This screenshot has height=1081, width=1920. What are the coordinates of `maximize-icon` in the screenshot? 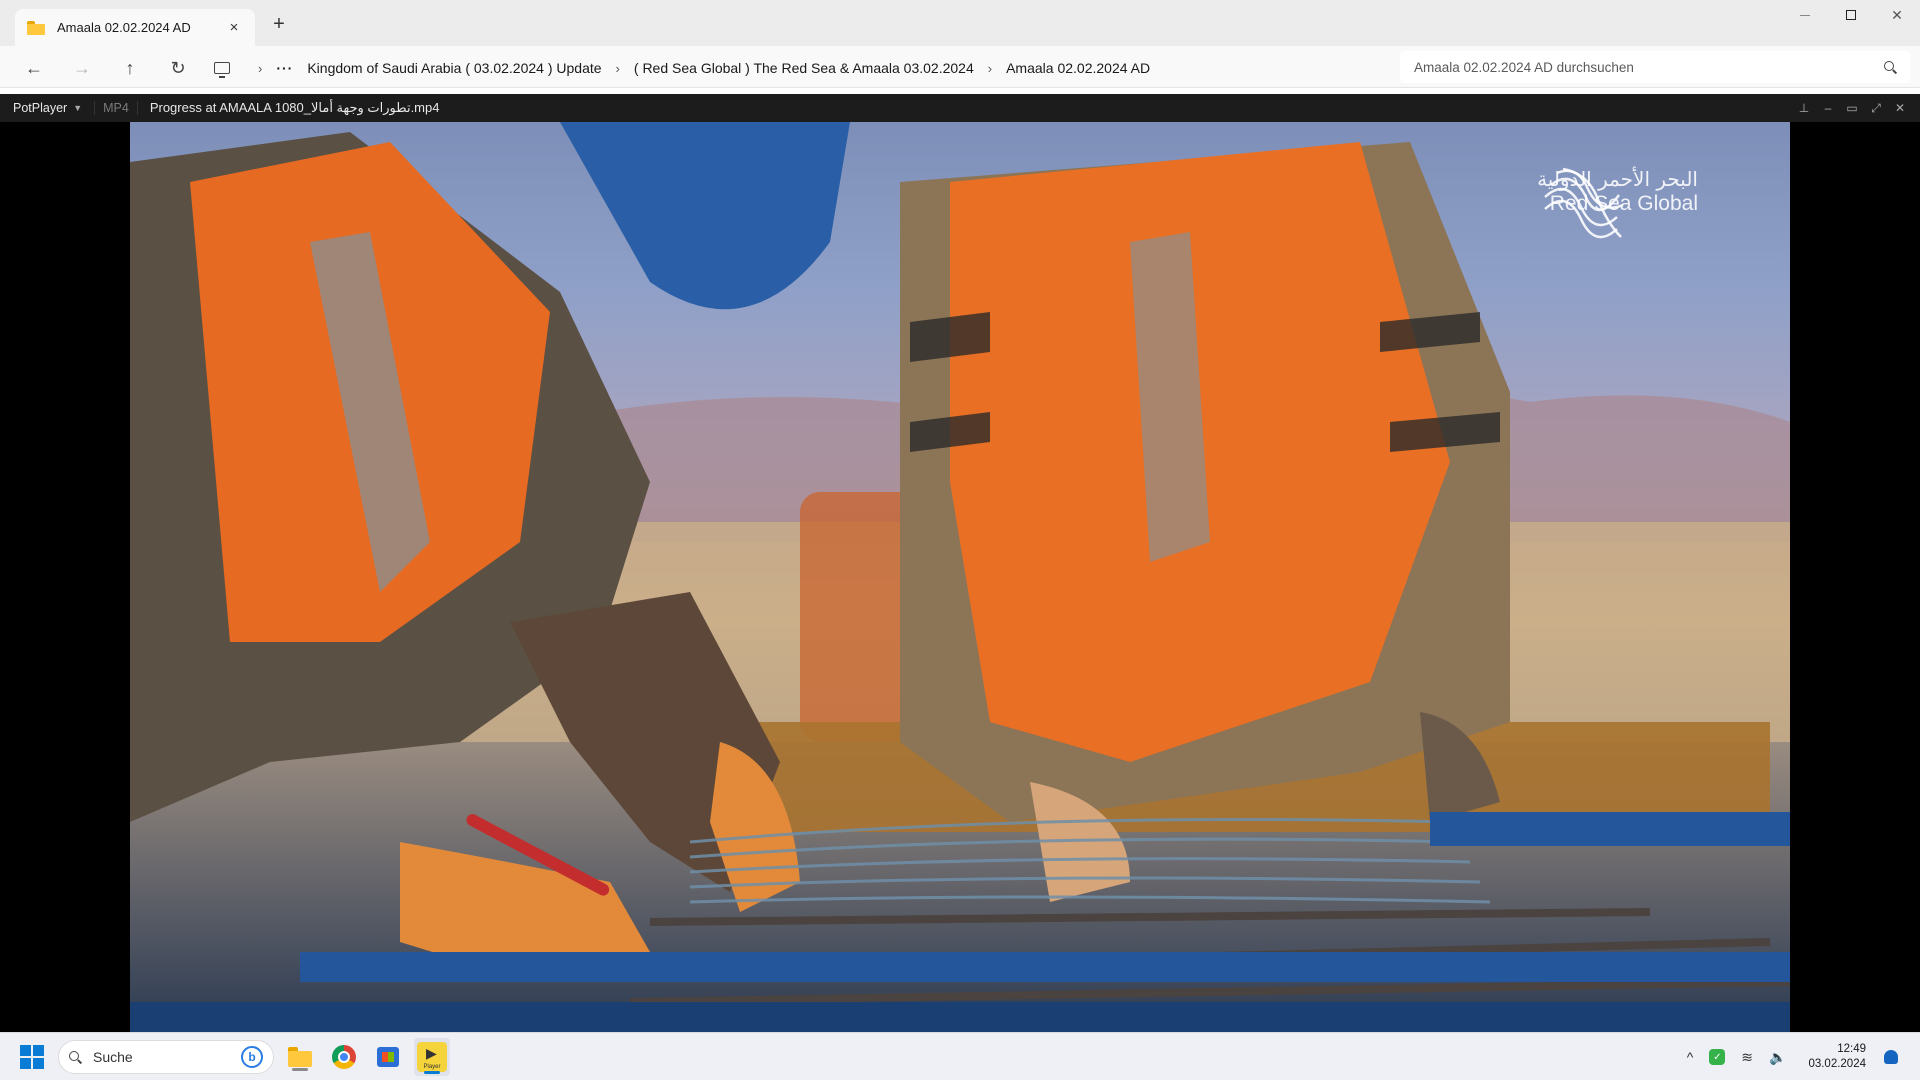 It's located at (1851, 15).